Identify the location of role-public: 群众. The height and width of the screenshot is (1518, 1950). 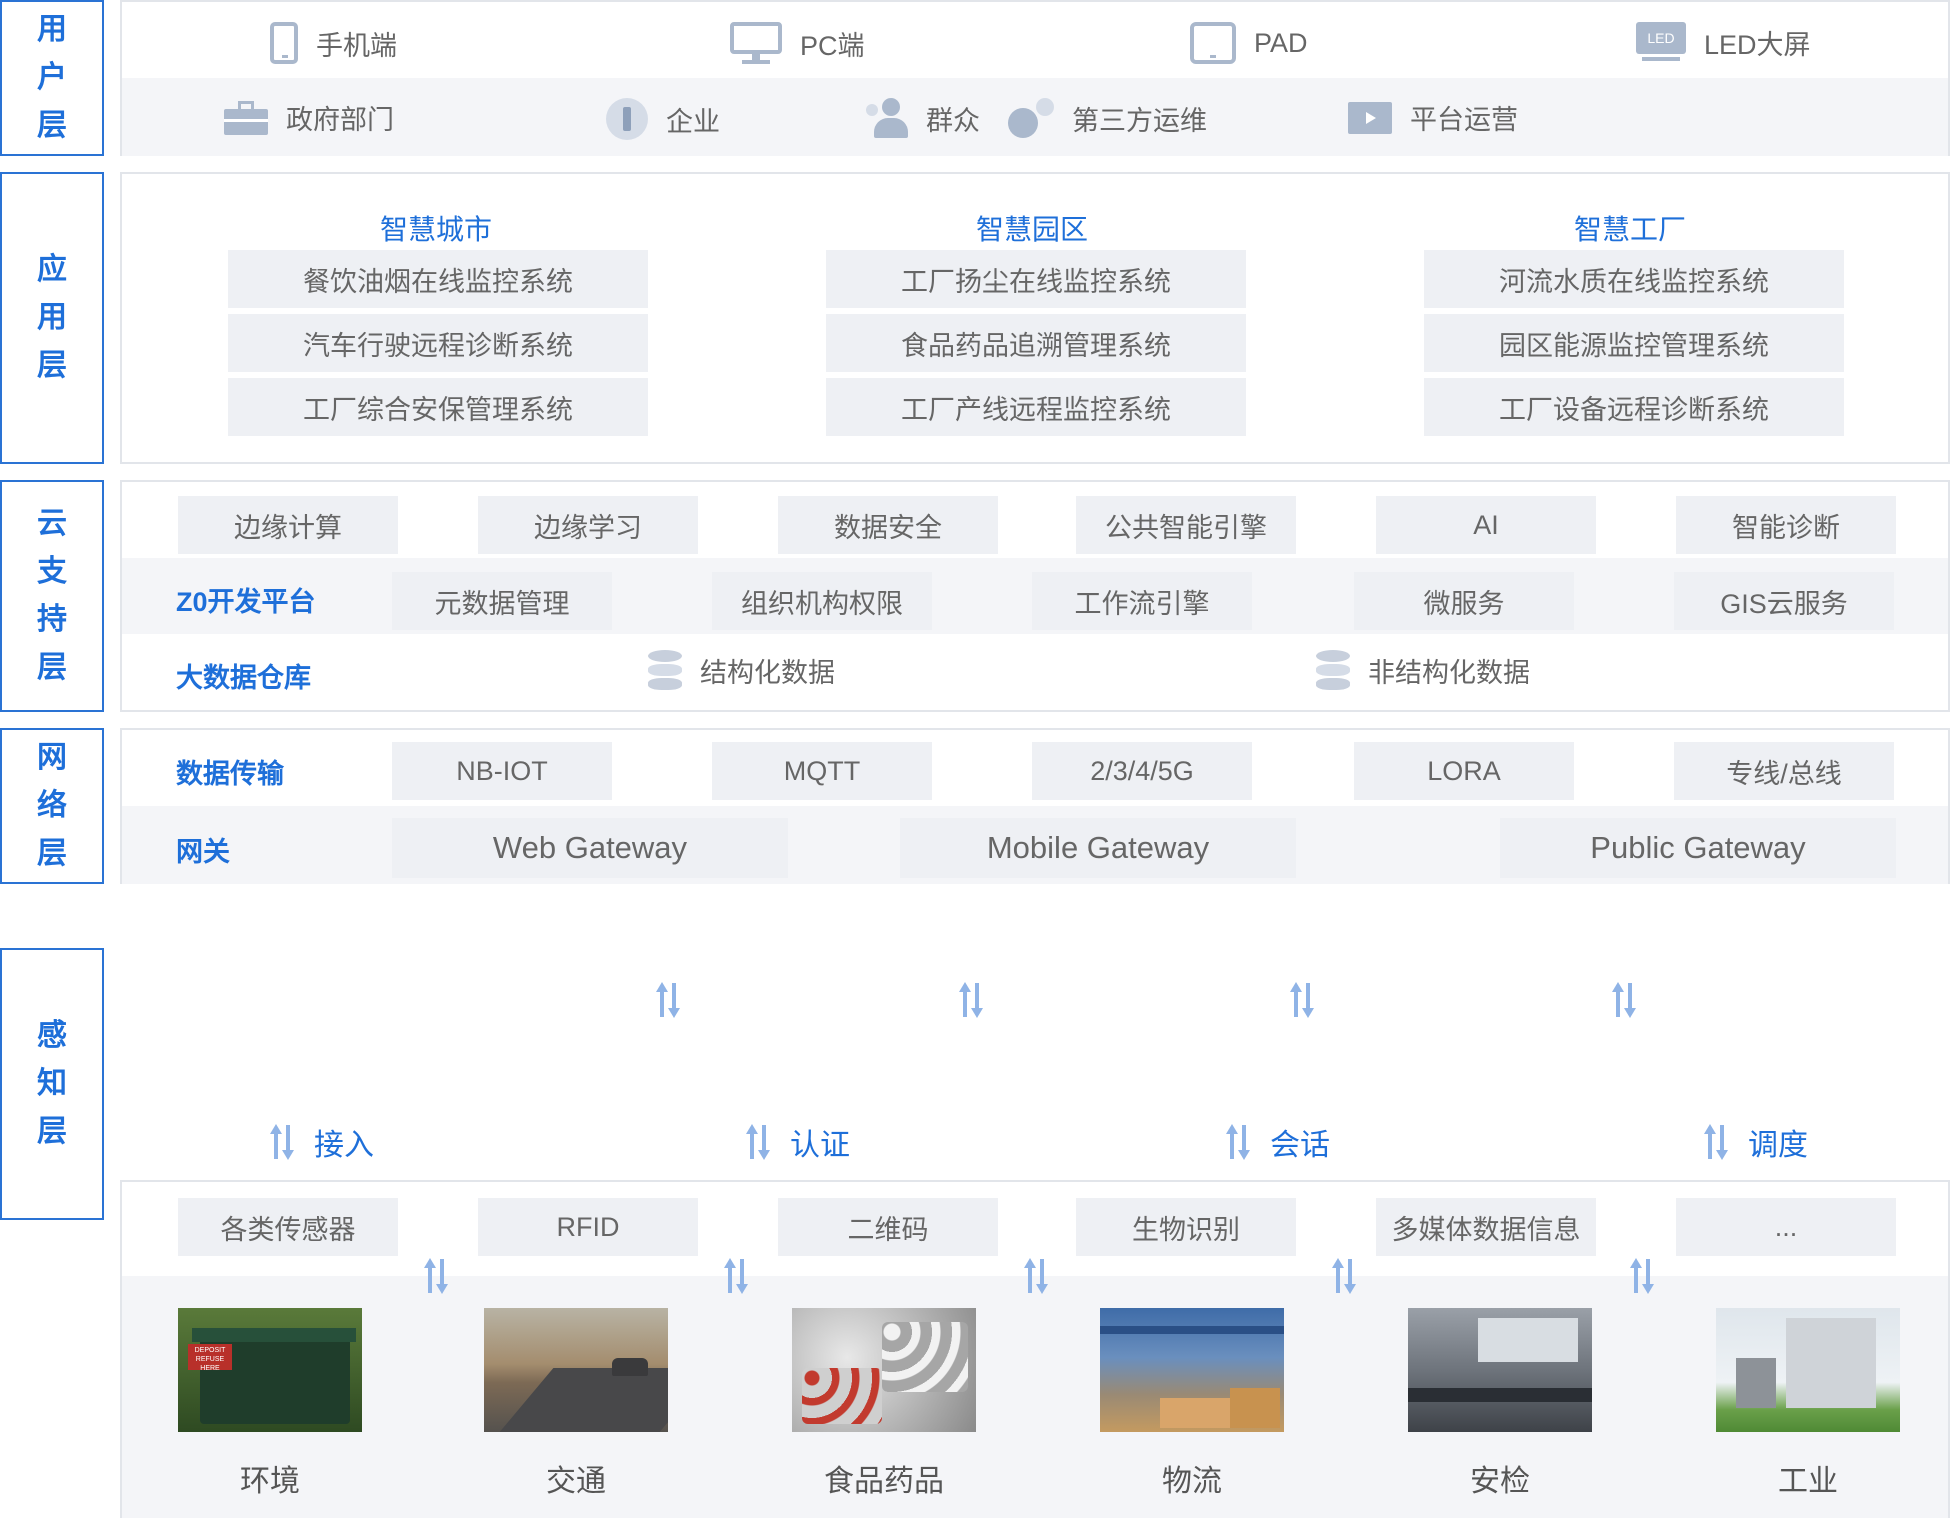
(923, 118).